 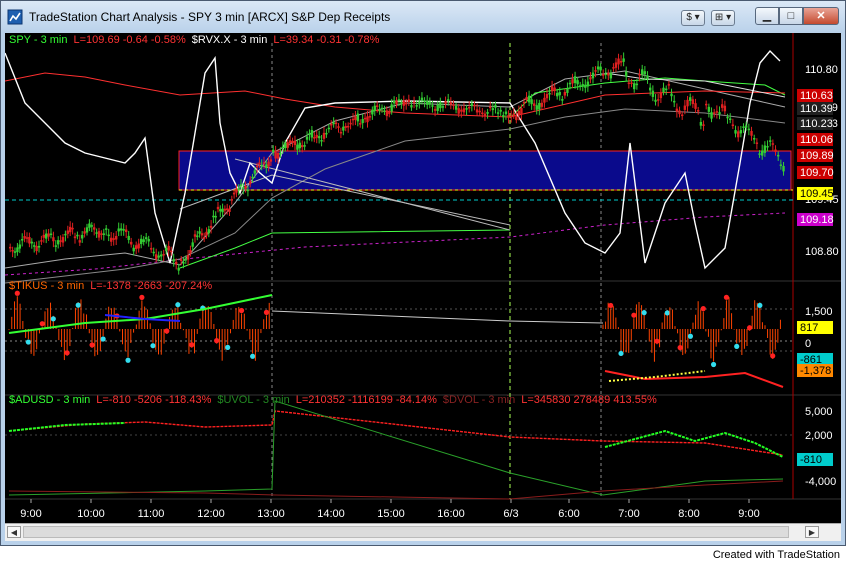 I want to click on tradestation-app-icon, so click(x=15, y=17).